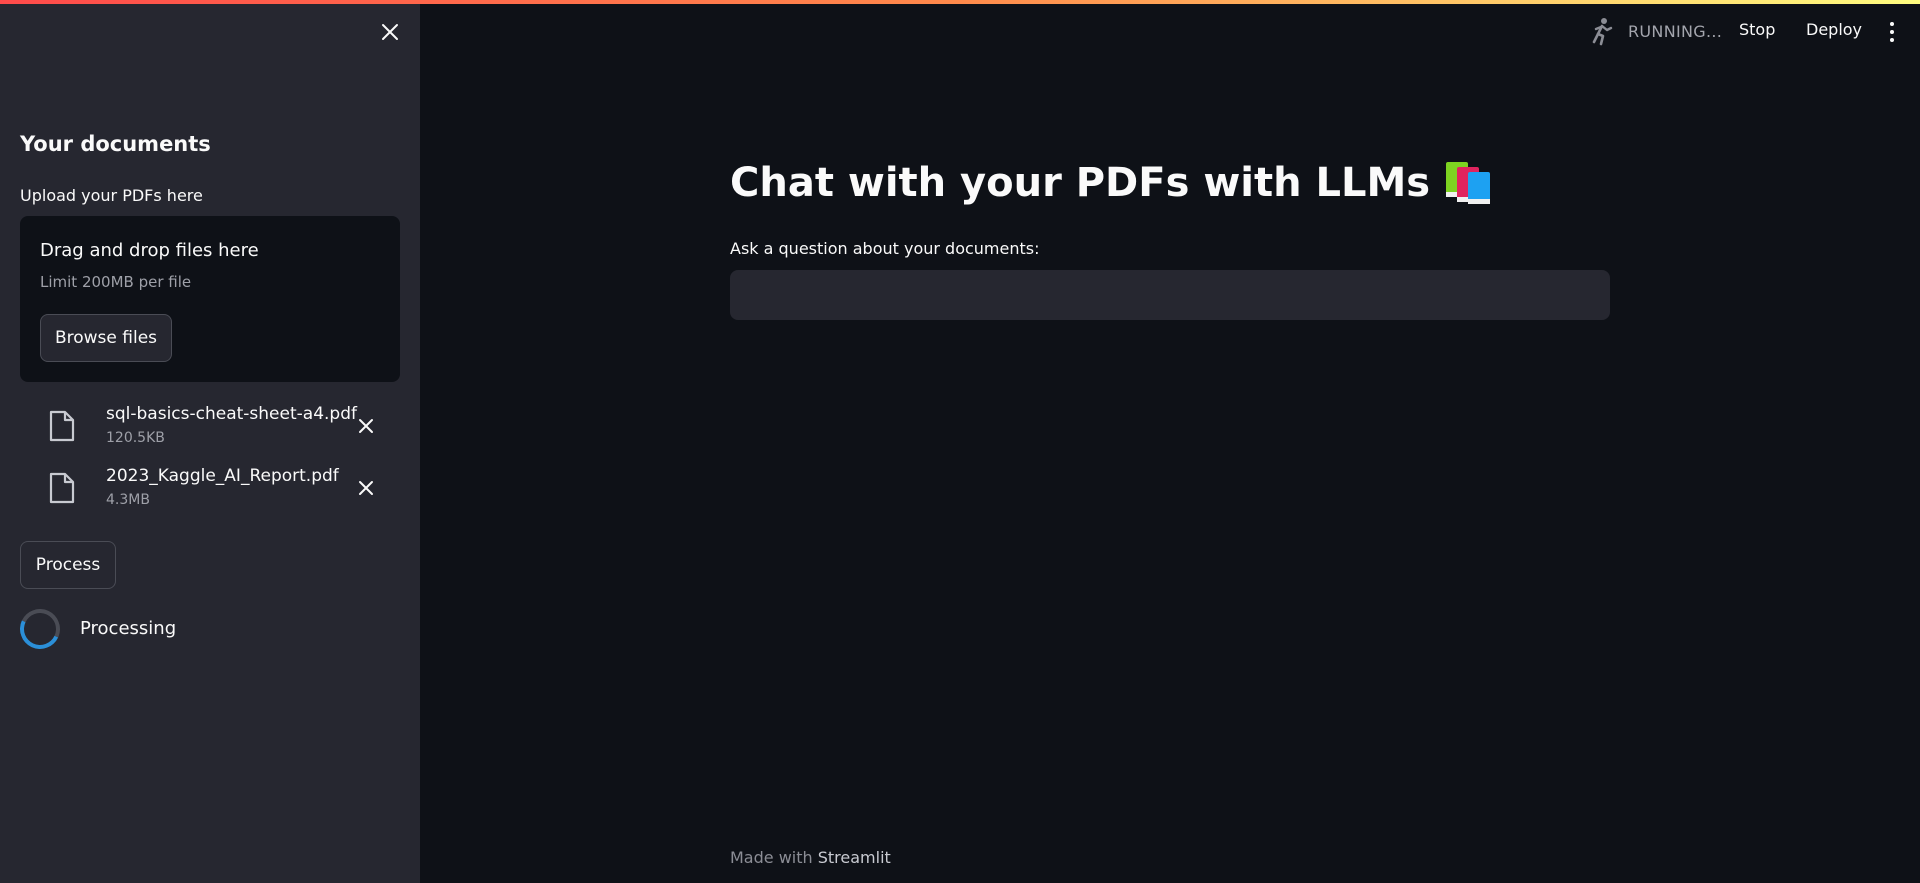 This screenshot has height=883, width=1920. I want to click on question-label: Ask a question about your documents:, so click(885, 248).